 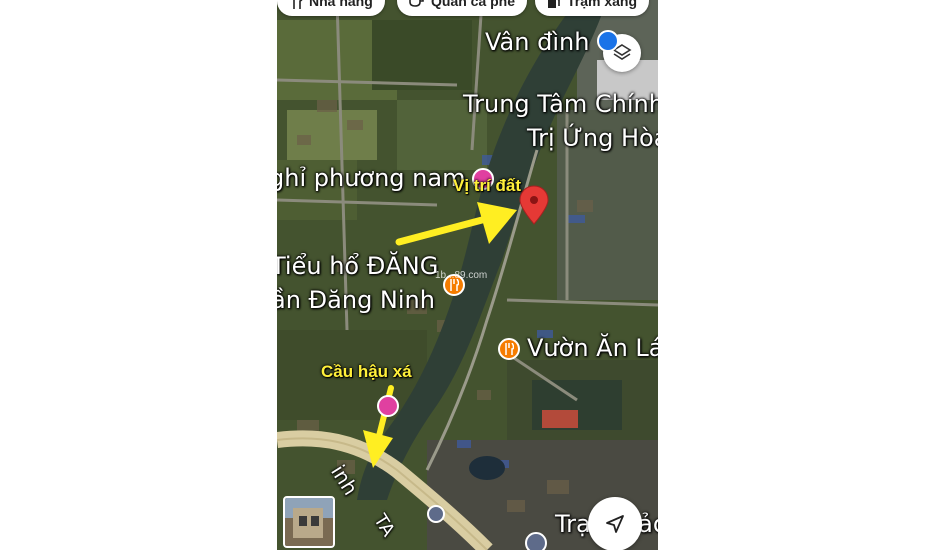 I want to click on navigate-button, so click(x=615, y=523).